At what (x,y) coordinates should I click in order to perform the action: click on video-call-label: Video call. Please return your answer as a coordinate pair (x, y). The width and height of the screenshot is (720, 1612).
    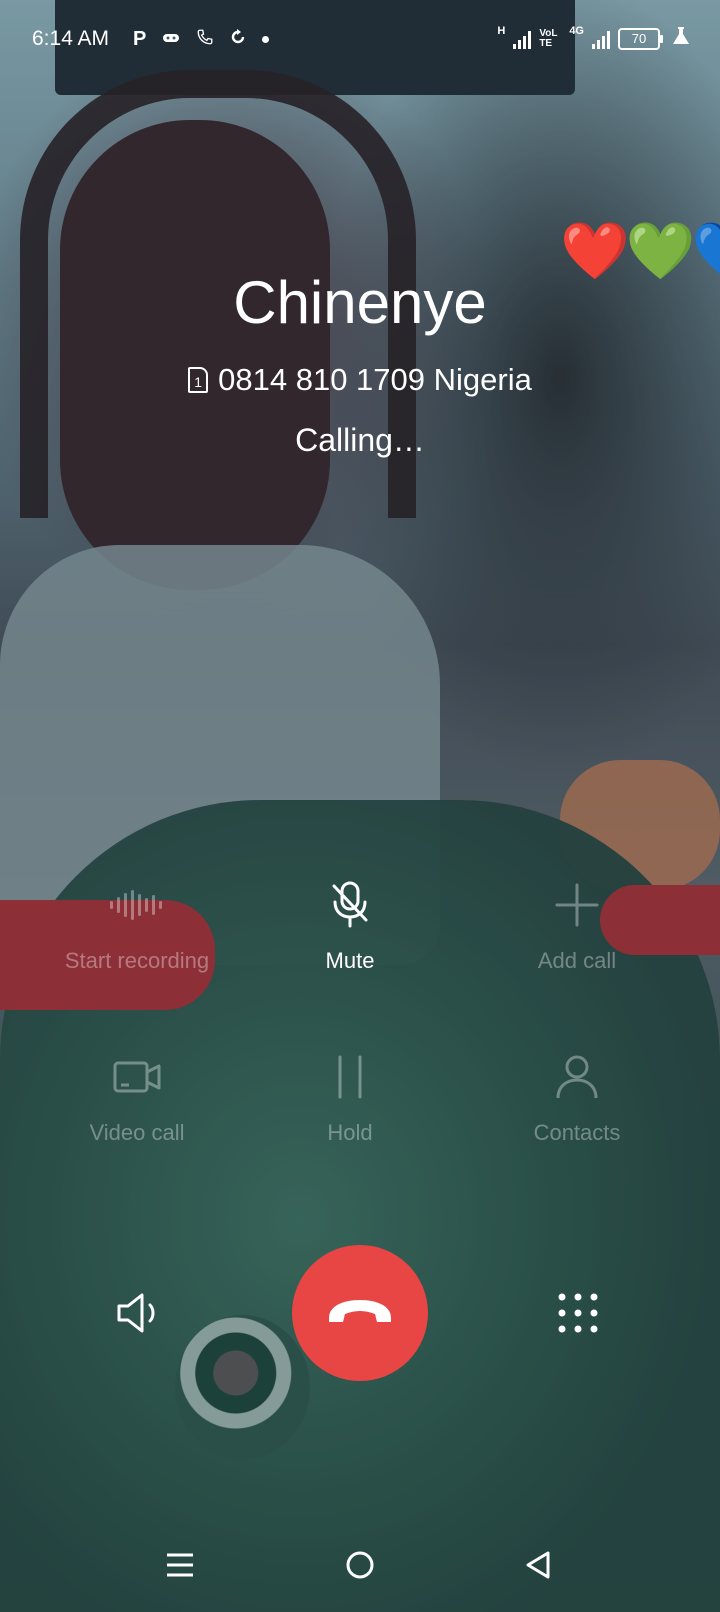
    Looking at the image, I should click on (137, 1132).